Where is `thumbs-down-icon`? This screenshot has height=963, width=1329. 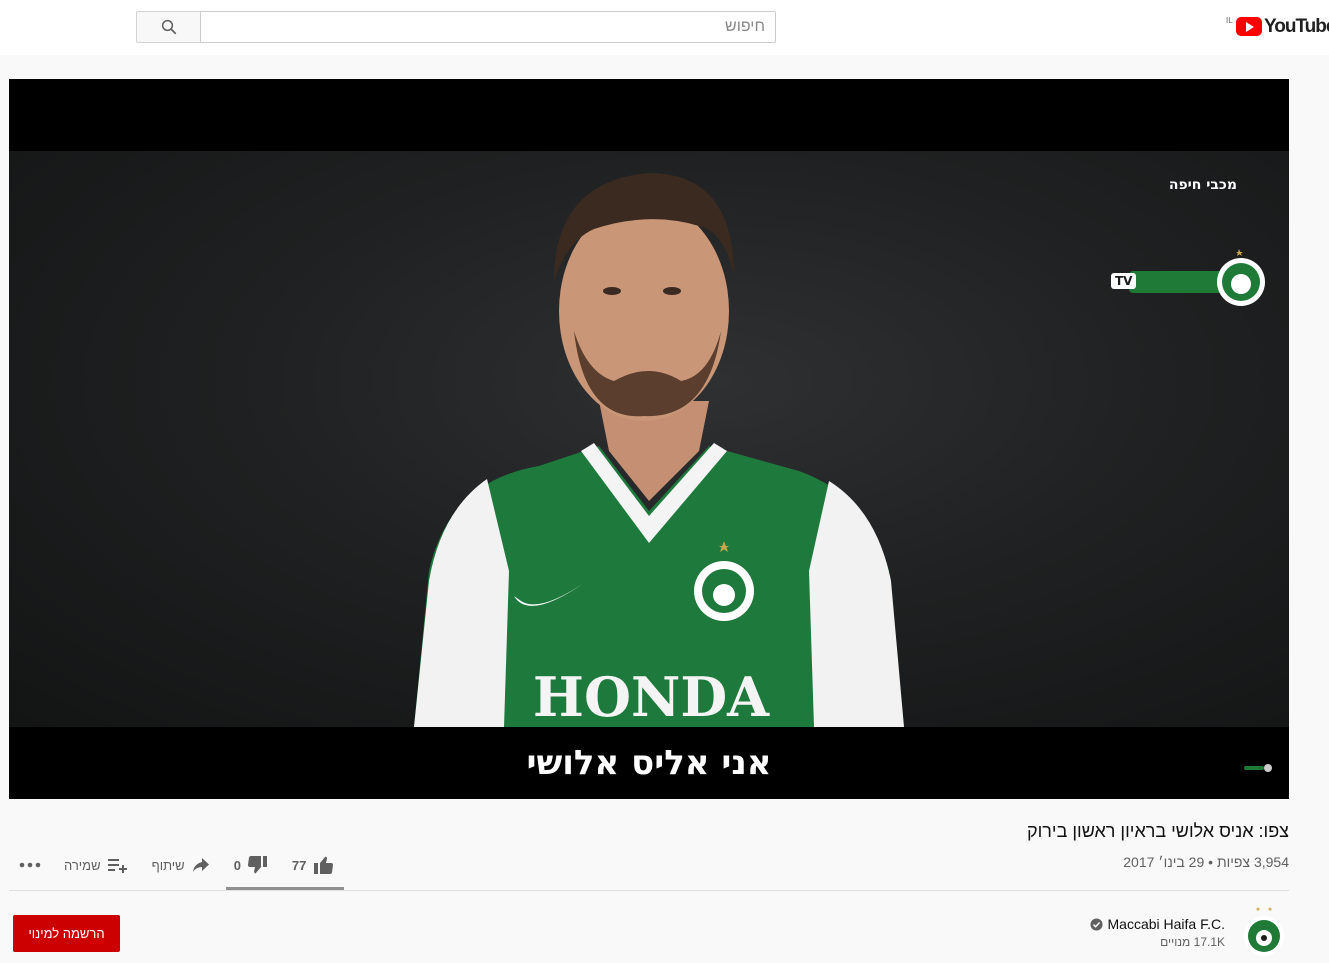 thumbs-down-icon is located at coordinates (257, 865).